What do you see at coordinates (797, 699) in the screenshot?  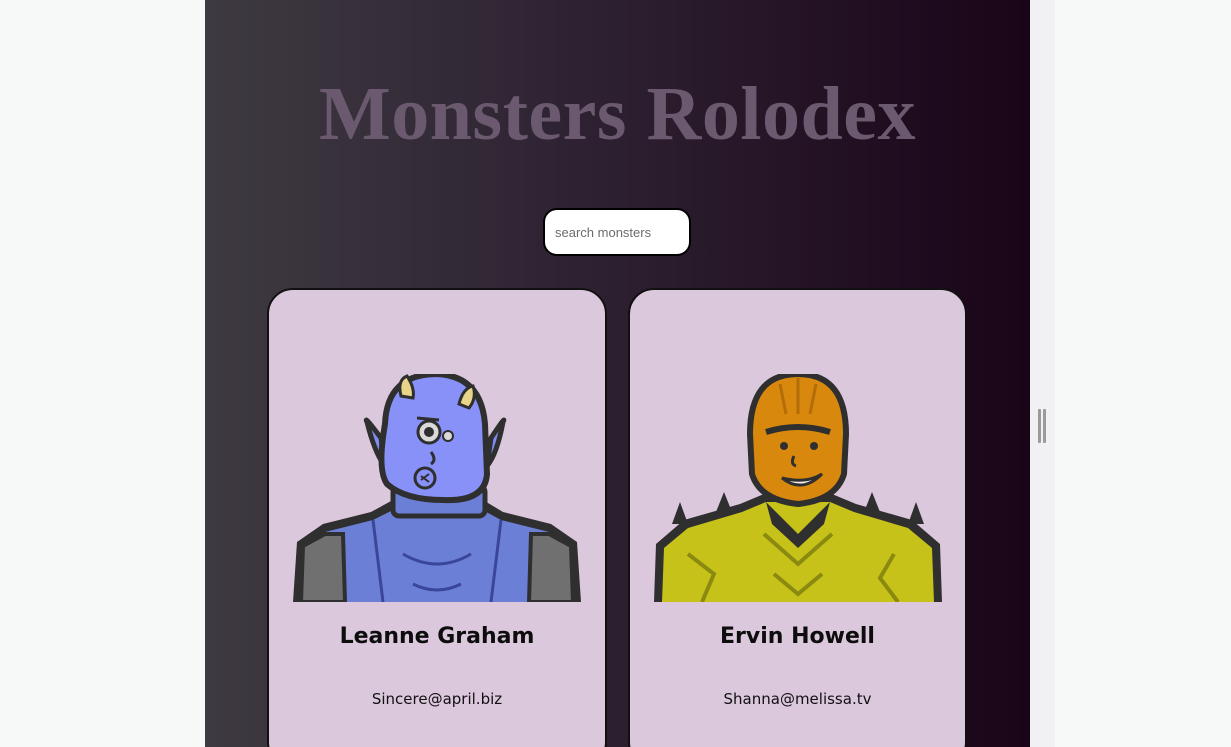 I see `monster-email: Shanna@melissa.tv` at bounding box center [797, 699].